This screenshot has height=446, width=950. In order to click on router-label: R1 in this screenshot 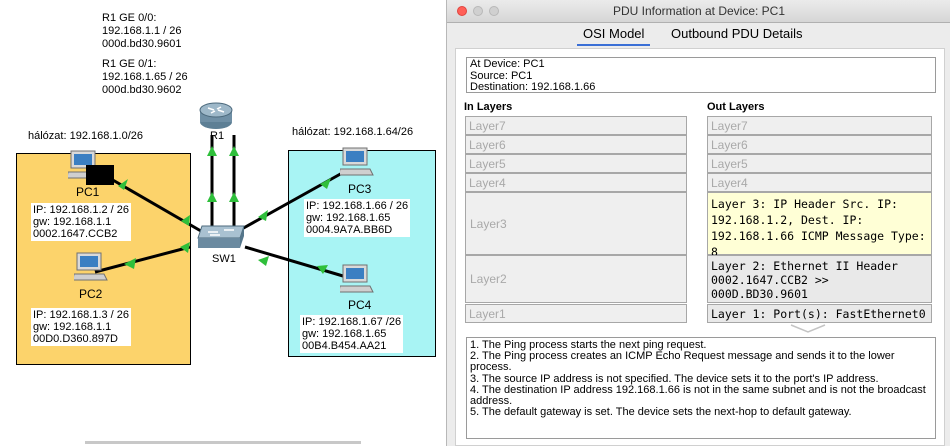, I will do `click(217, 136)`.